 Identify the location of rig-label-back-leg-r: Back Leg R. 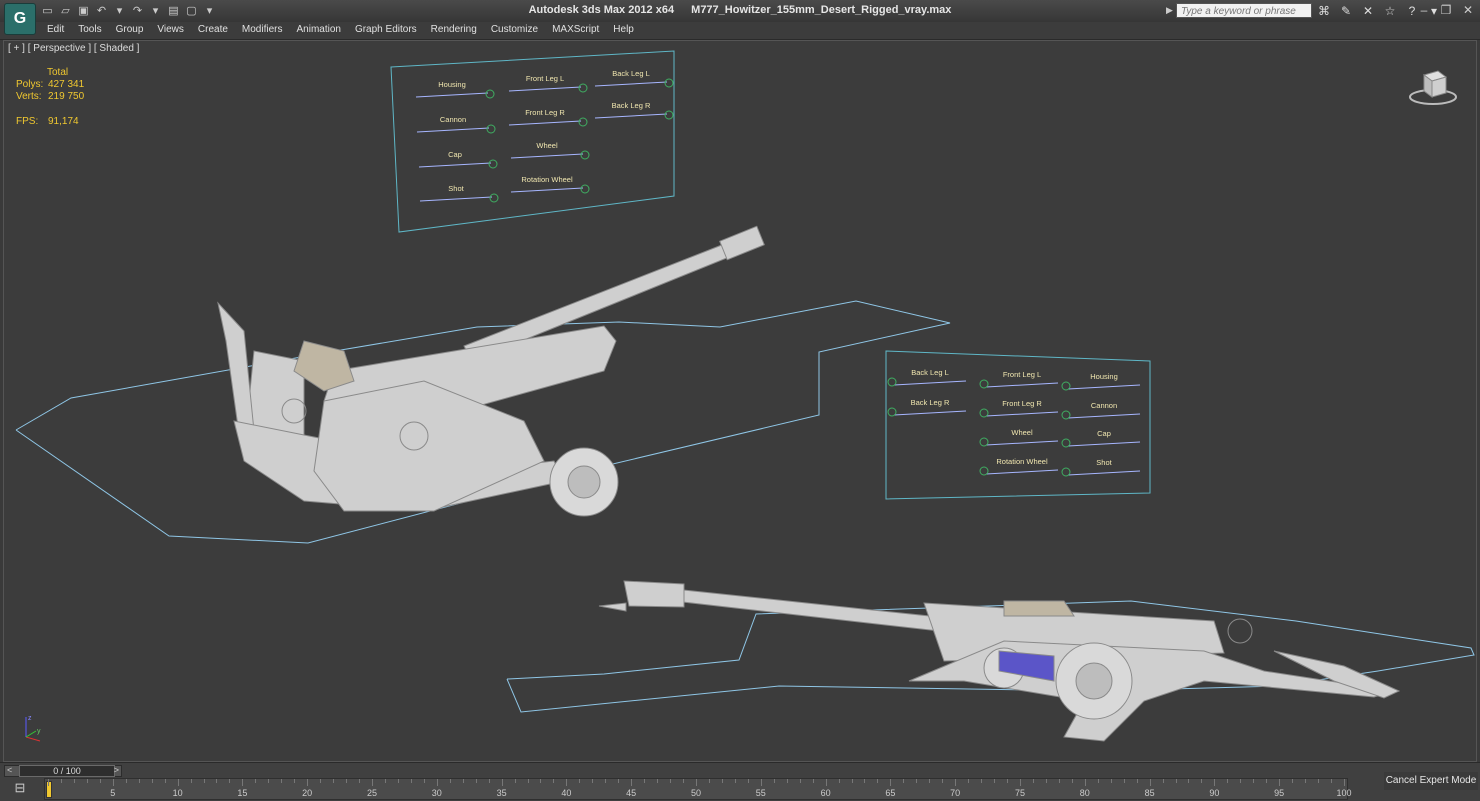
(631, 105).